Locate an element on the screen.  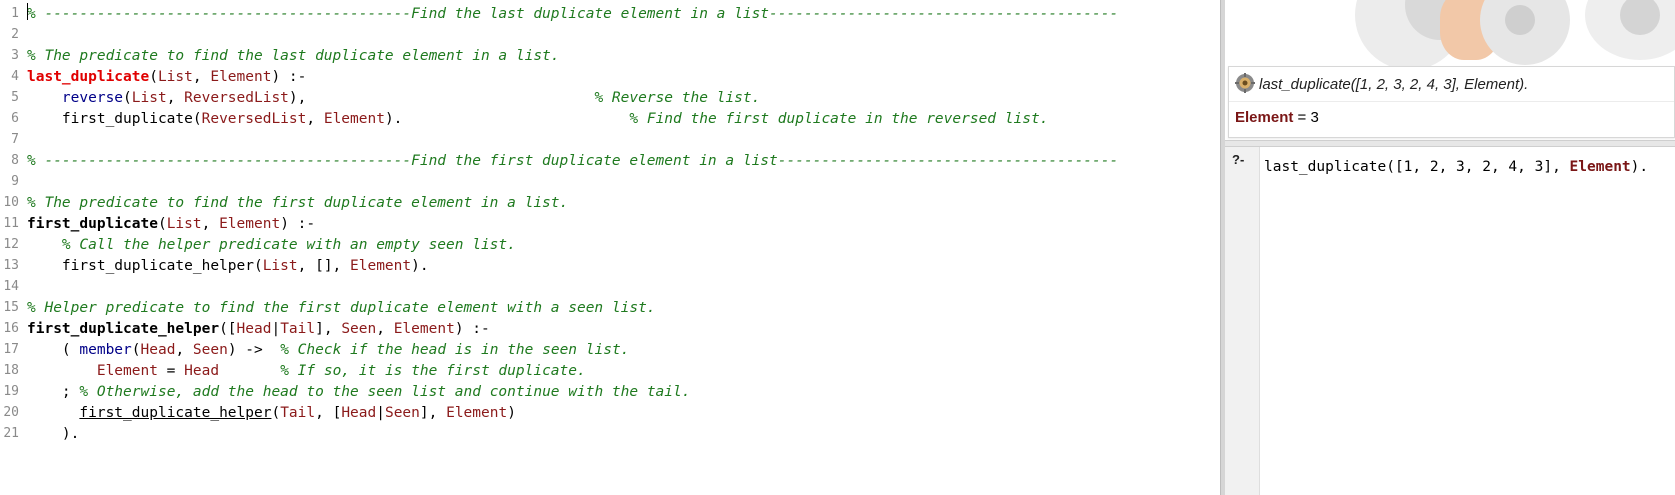
code-token: = is located at coordinates (171, 371).